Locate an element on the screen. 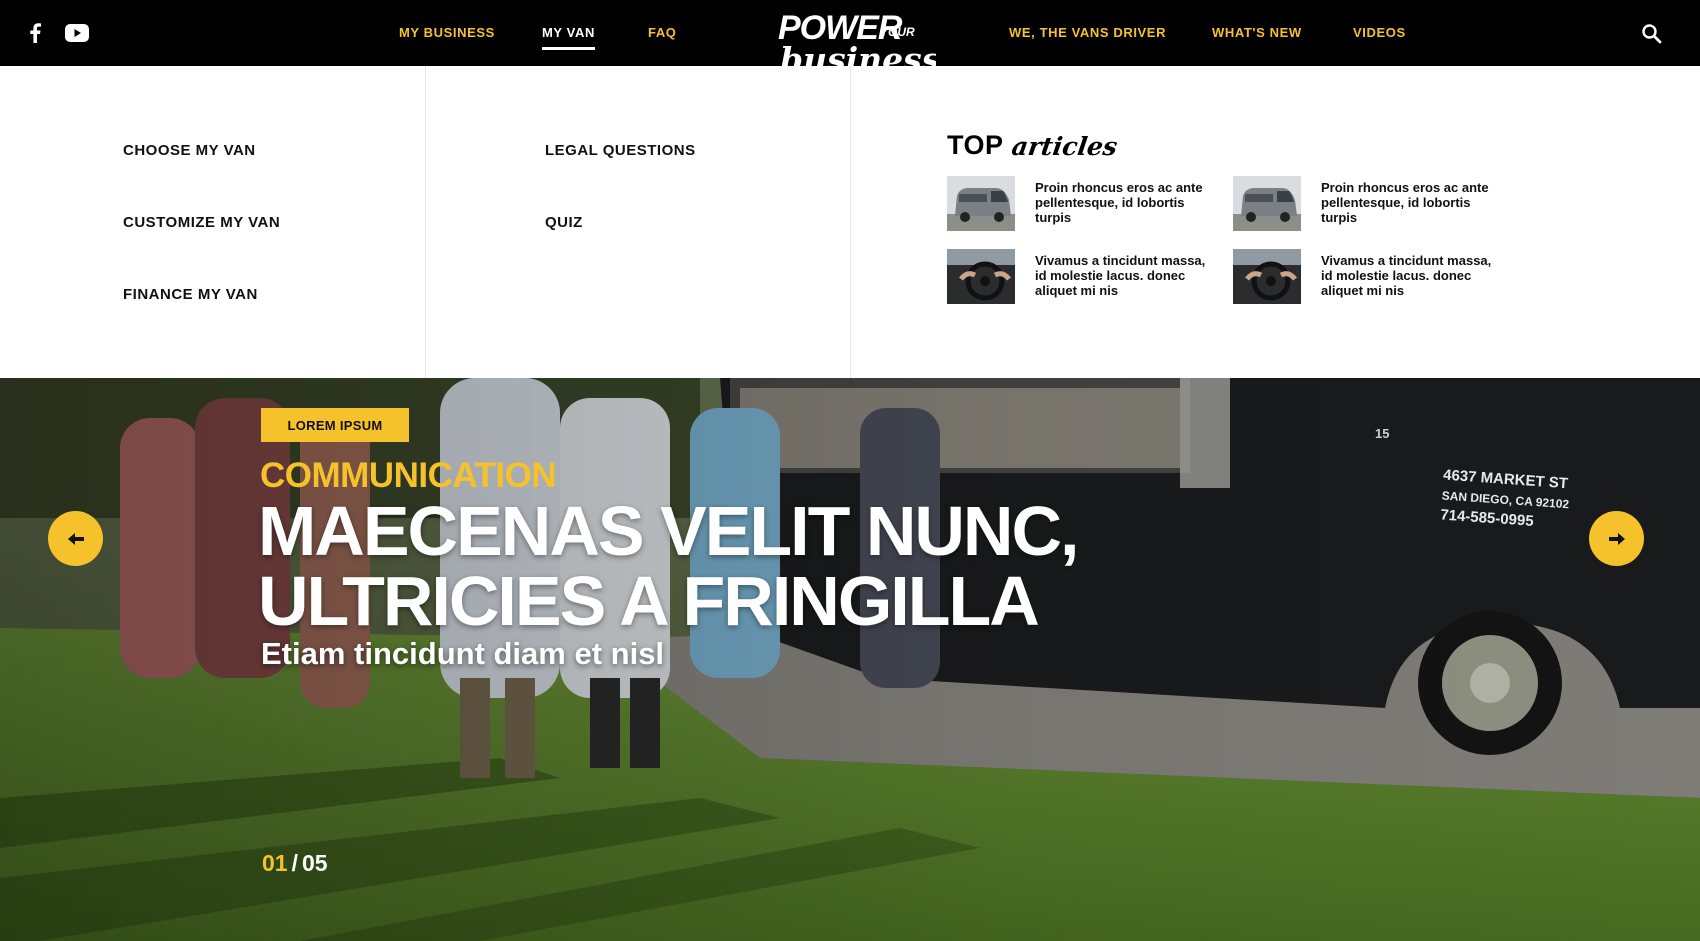  menu-customize-my-van: CUSTOMIZE MY VAN is located at coordinates (201, 222).